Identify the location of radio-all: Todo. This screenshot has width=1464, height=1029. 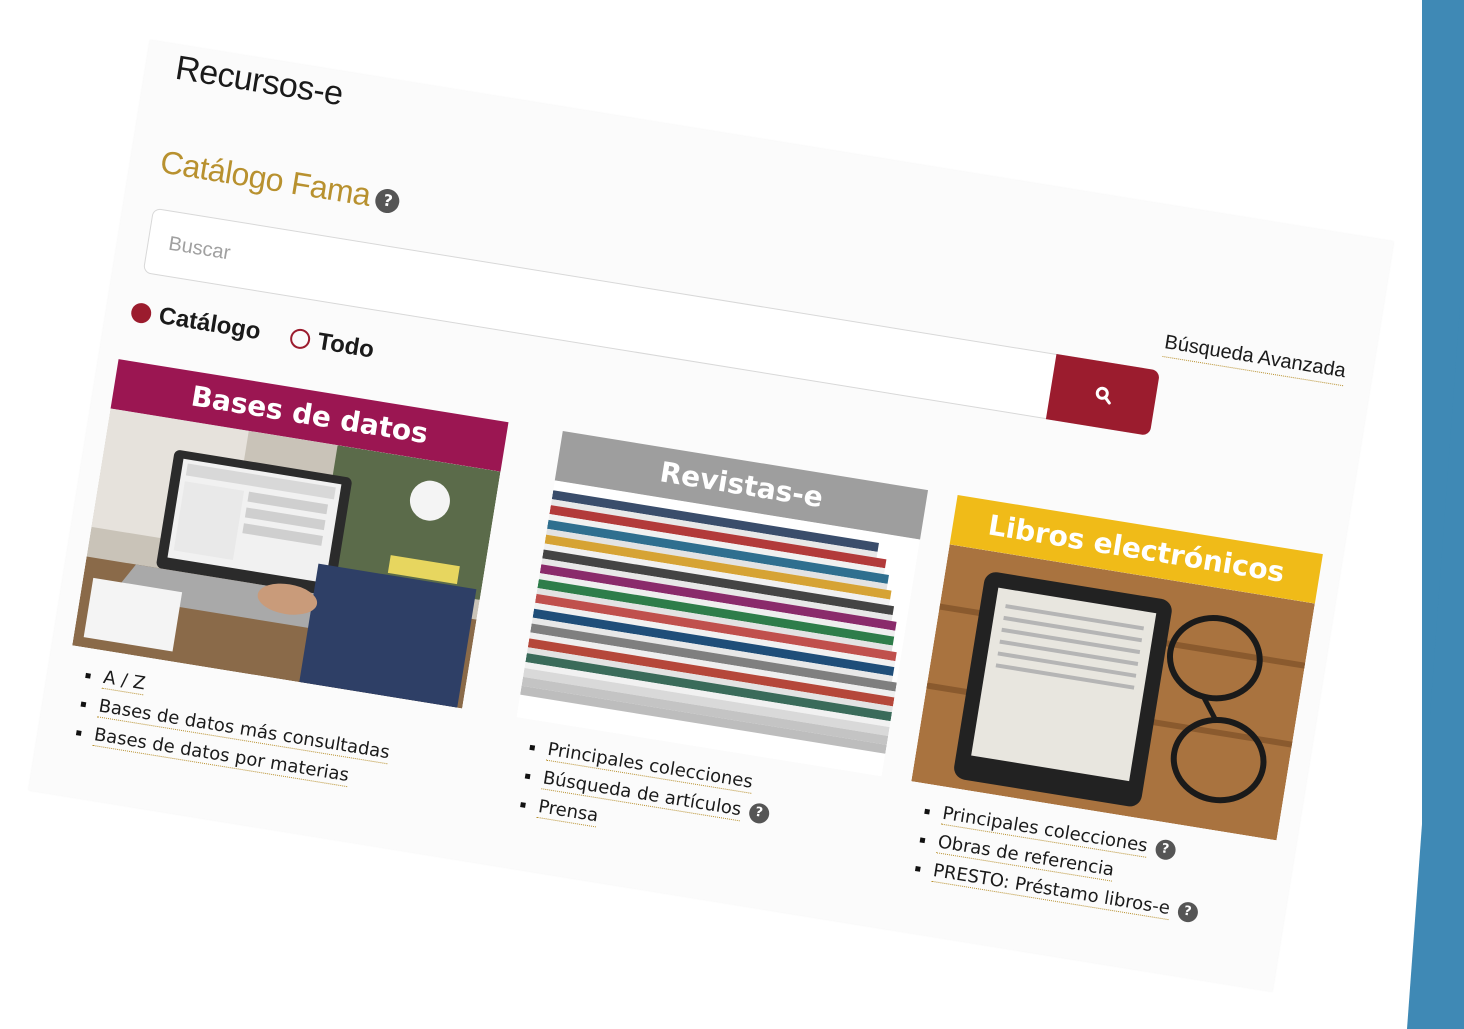
(332, 343).